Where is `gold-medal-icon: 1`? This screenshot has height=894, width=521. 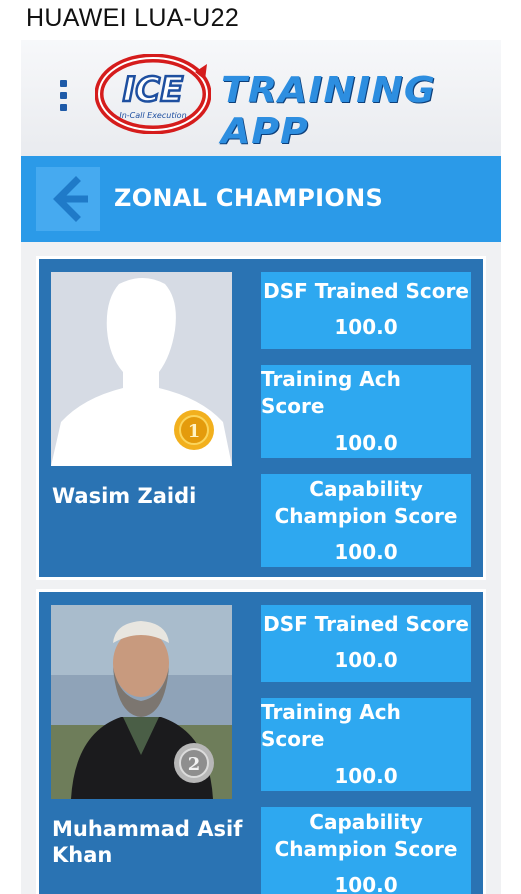 gold-medal-icon: 1 is located at coordinates (194, 430).